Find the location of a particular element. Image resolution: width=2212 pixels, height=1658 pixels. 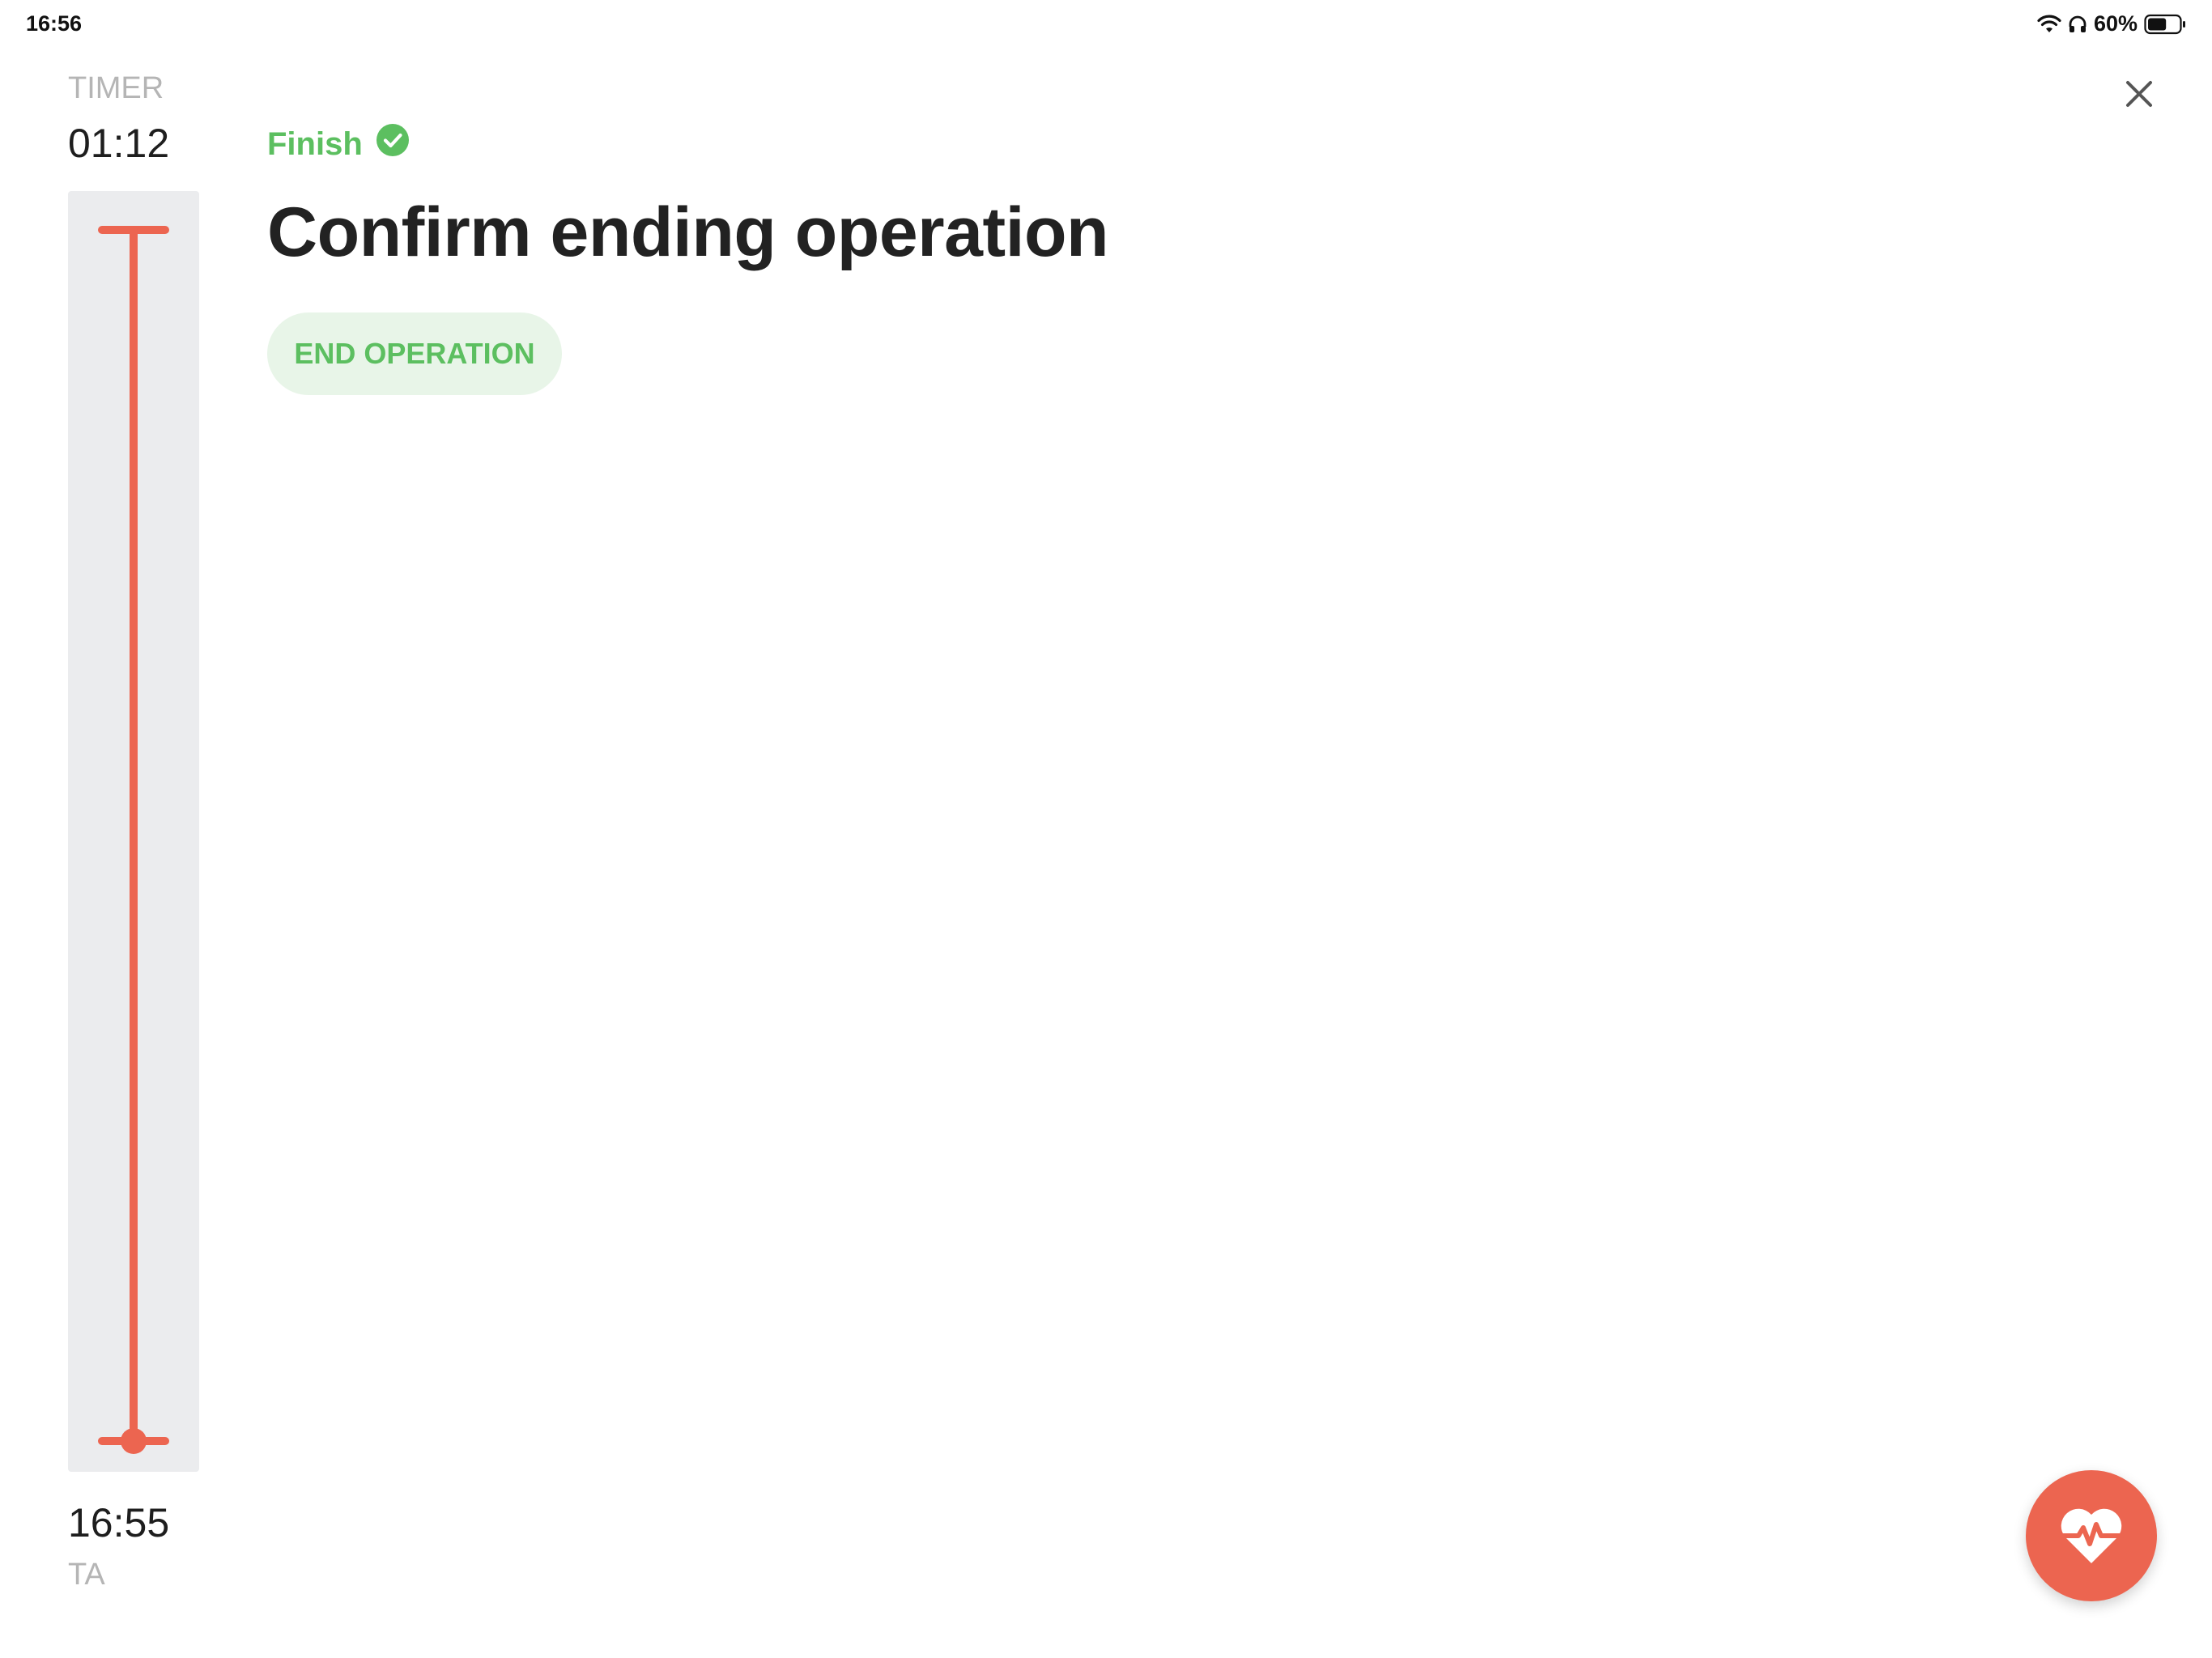

end-operation-button: END OPERATION is located at coordinates (414, 353).